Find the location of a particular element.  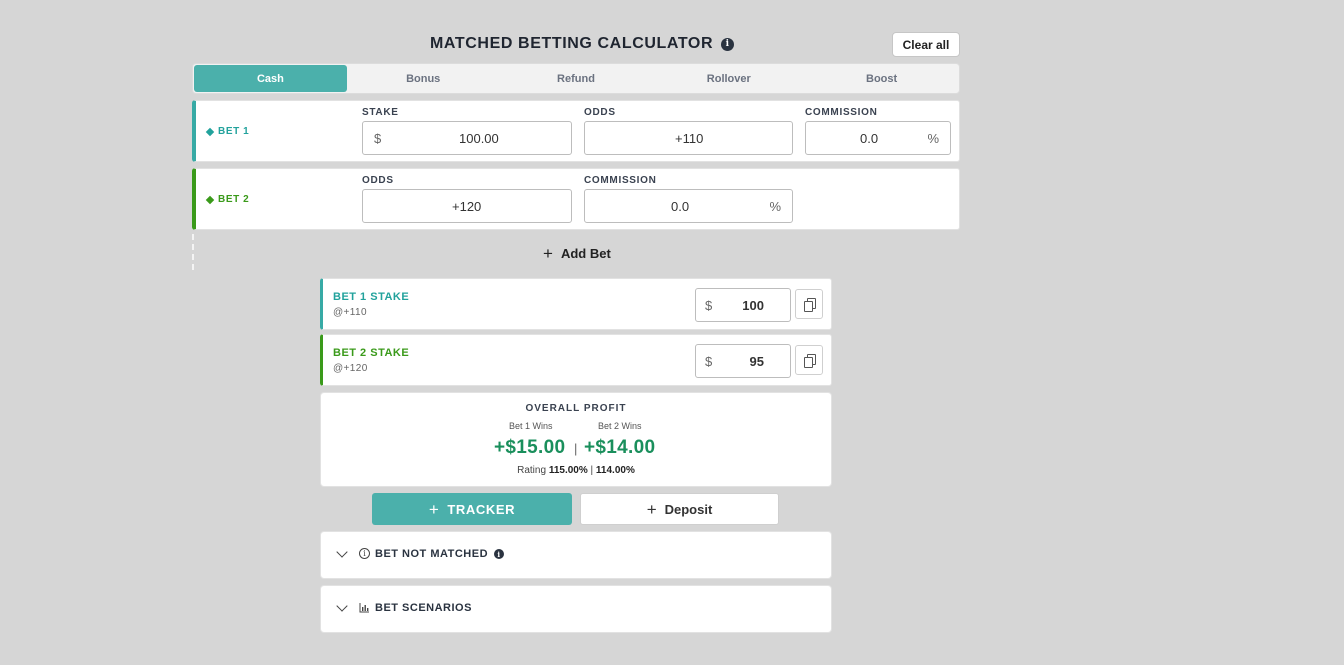

odds-value: +110 is located at coordinates (689, 138).